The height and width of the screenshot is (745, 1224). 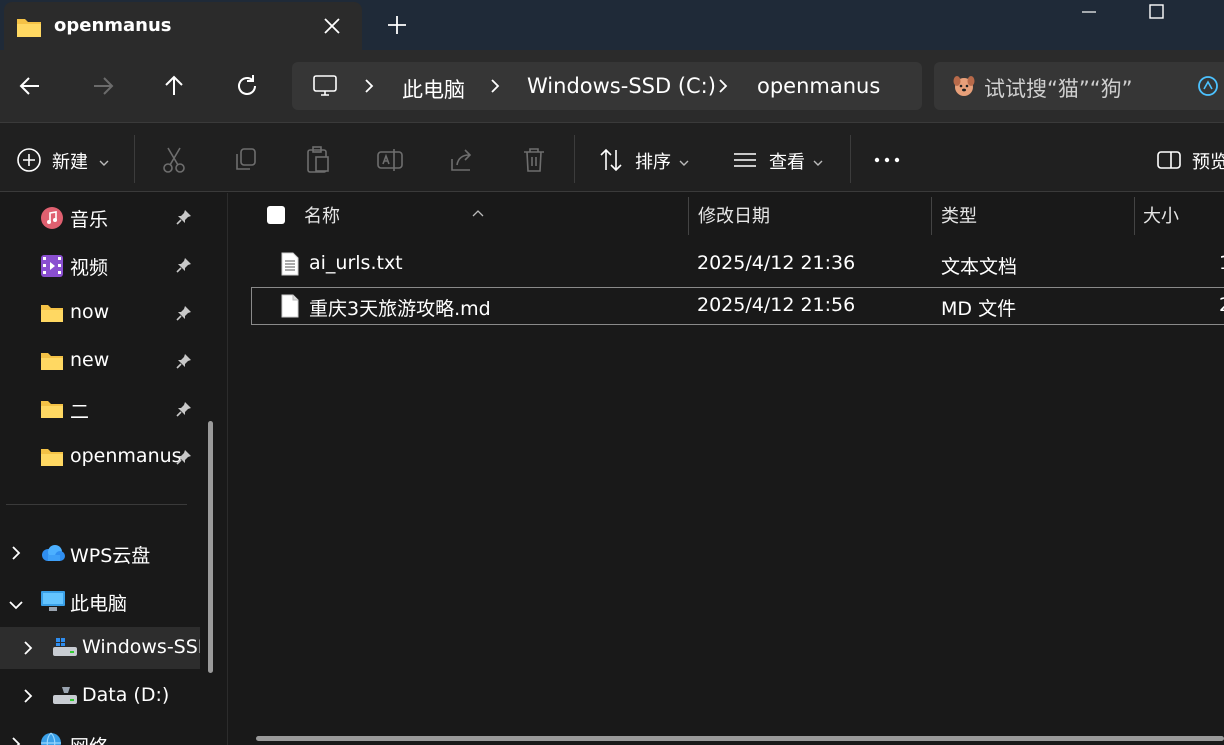 What do you see at coordinates (322, 216) in the screenshot?
I see `column-header-label: 名称` at bounding box center [322, 216].